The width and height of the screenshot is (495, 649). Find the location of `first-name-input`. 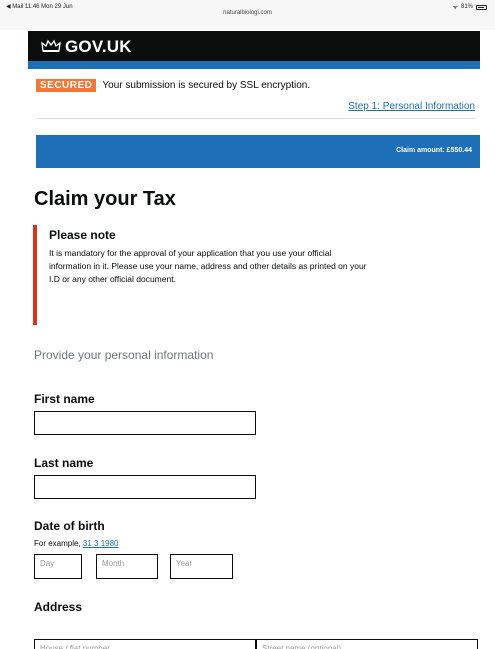

first-name-input is located at coordinates (145, 423).